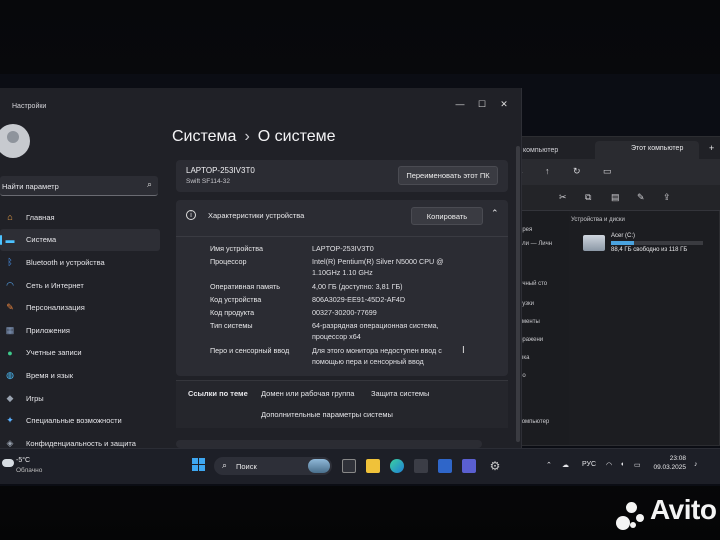 The width and height of the screenshot is (720, 540). I want to click on share-icon: ⇪, so click(667, 197).